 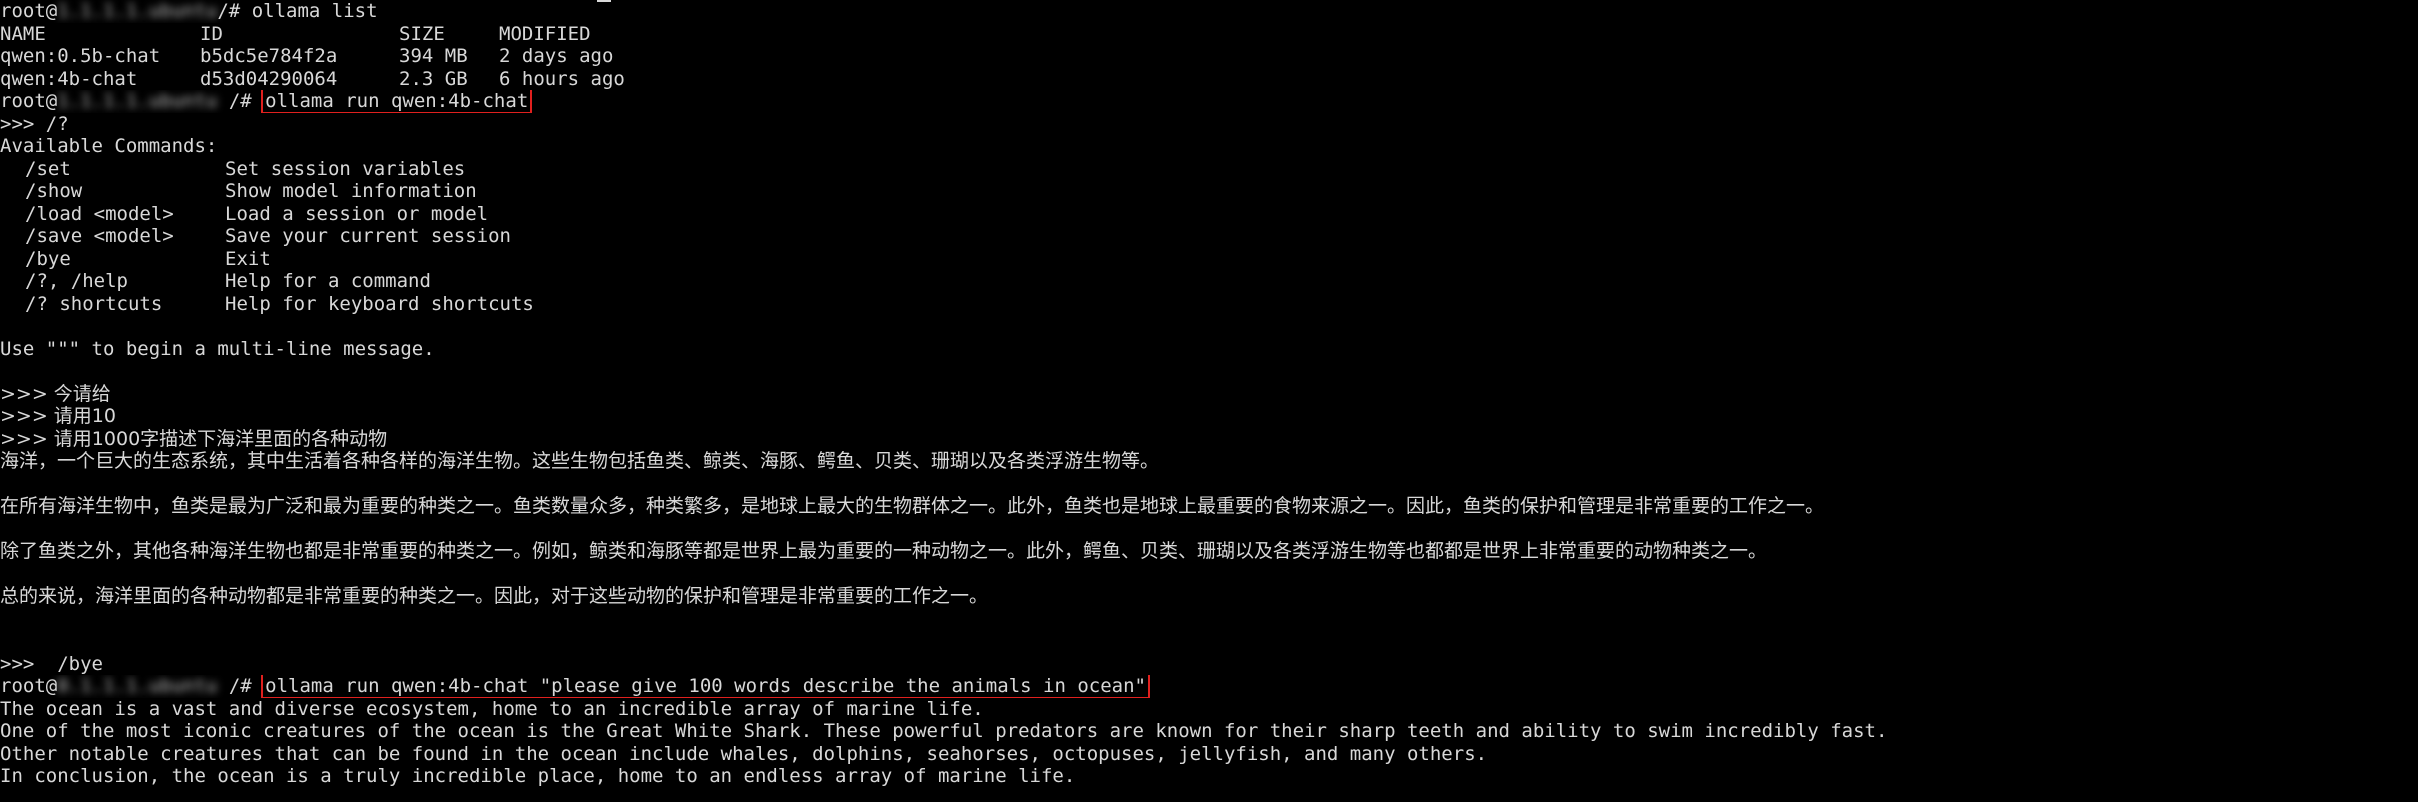 I want to click on command-description: Exit, so click(x=248, y=258).